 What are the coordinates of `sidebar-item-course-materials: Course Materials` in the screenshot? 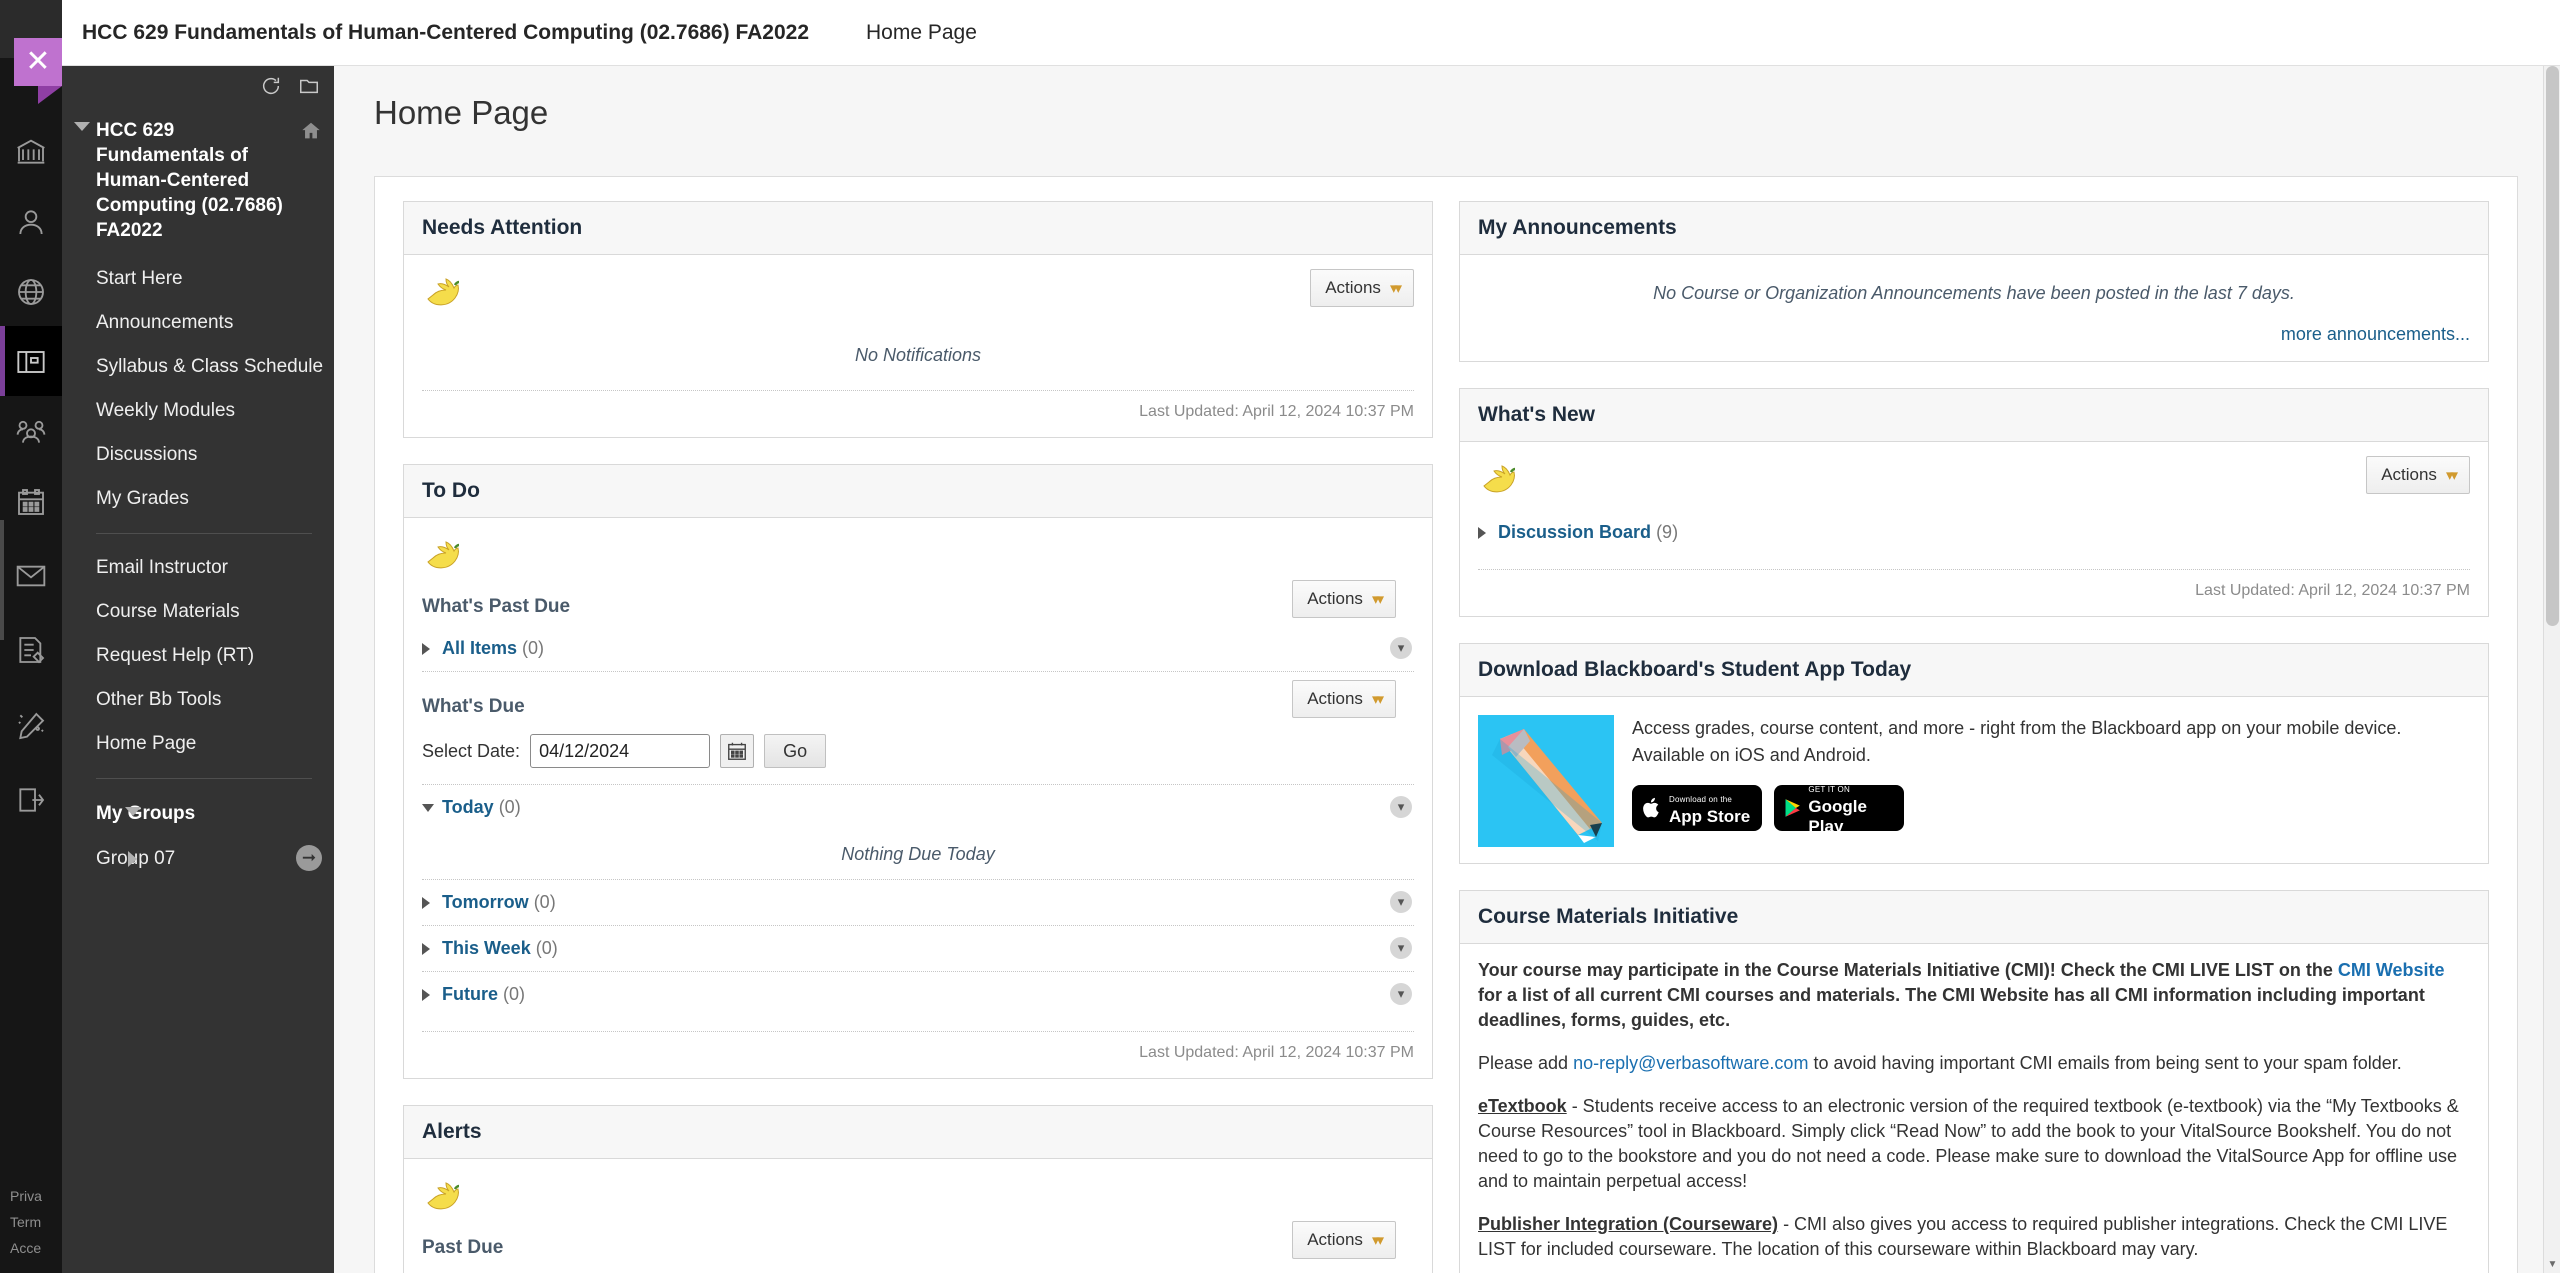 It's located at (198, 612).